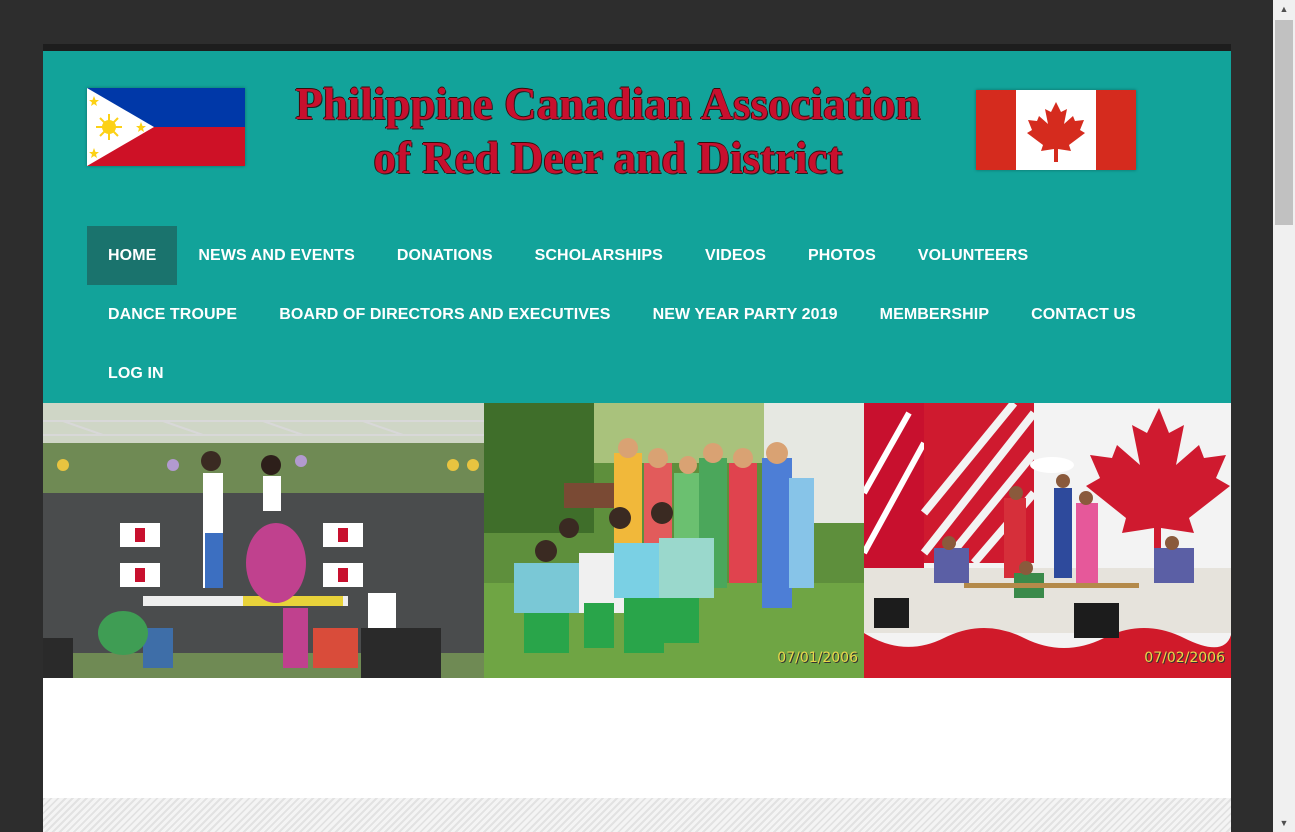 The width and height of the screenshot is (1295, 832). Describe the element at coordinates (608, 104) in the screenshot. I see `site-title-line1: Philippine Canadian Association` at that location.